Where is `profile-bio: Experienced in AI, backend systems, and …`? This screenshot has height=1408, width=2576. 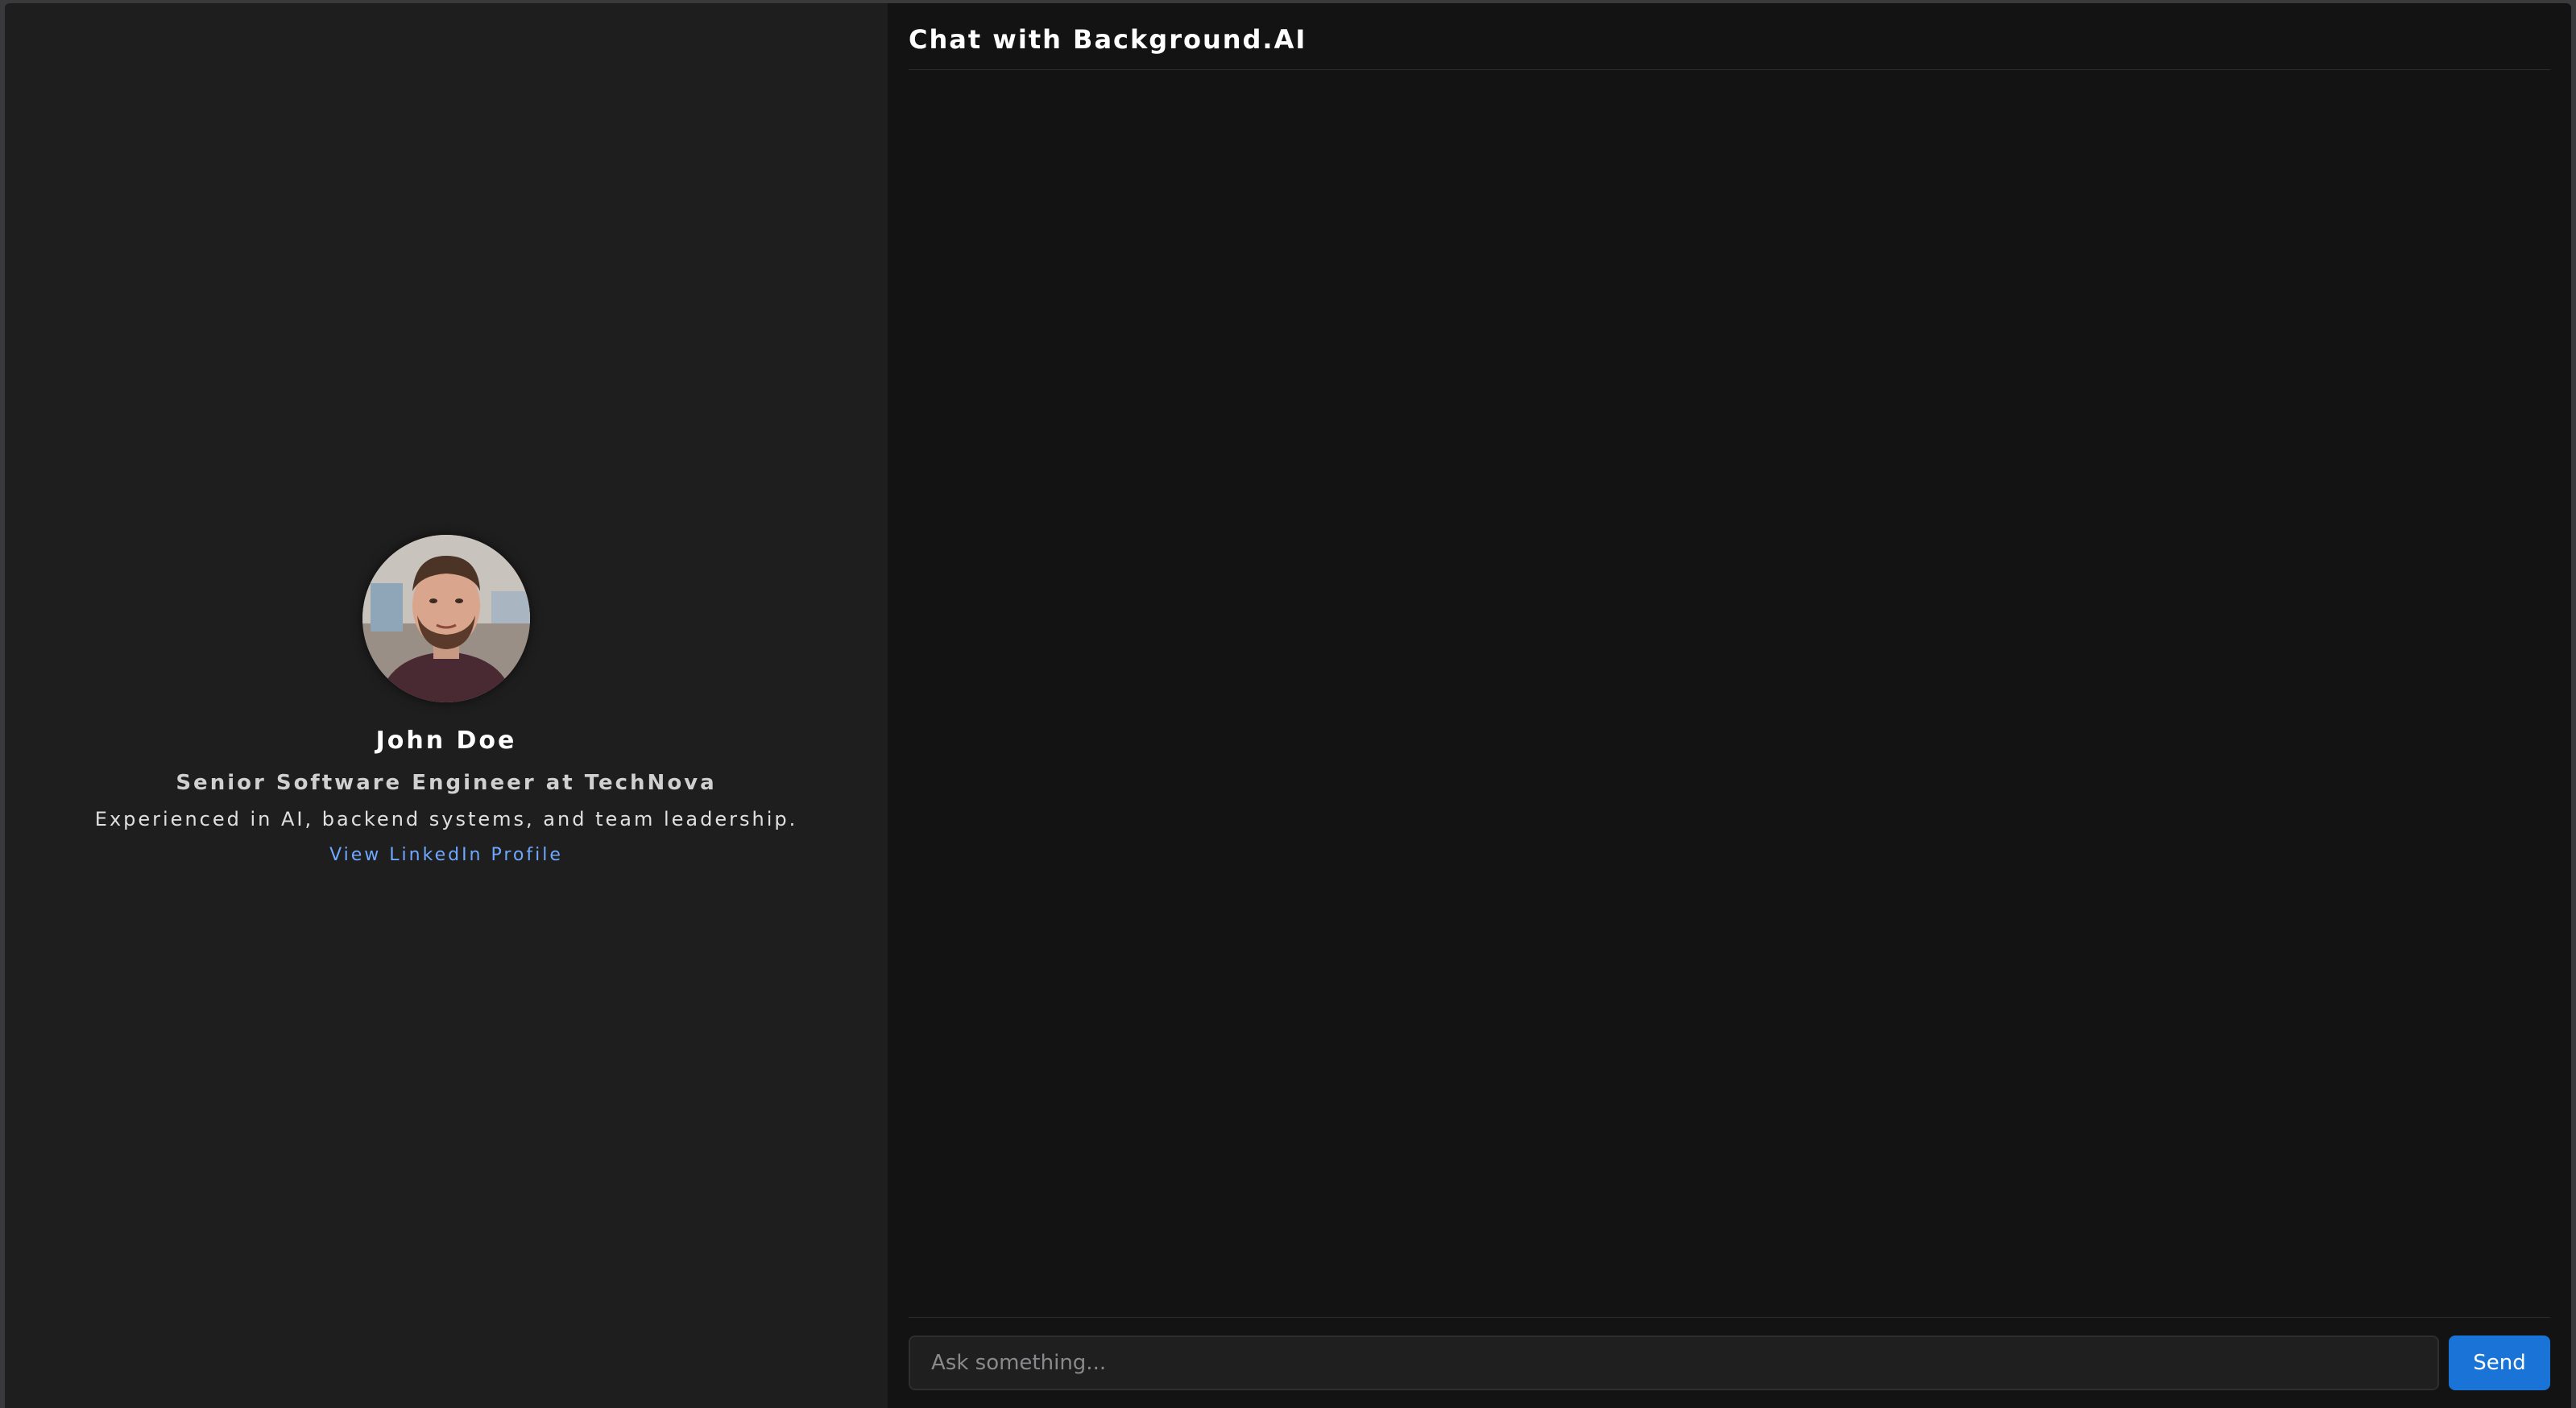 profile-bio: Experienced in AI, backend systems, and … is located at coordinates (446, 819).